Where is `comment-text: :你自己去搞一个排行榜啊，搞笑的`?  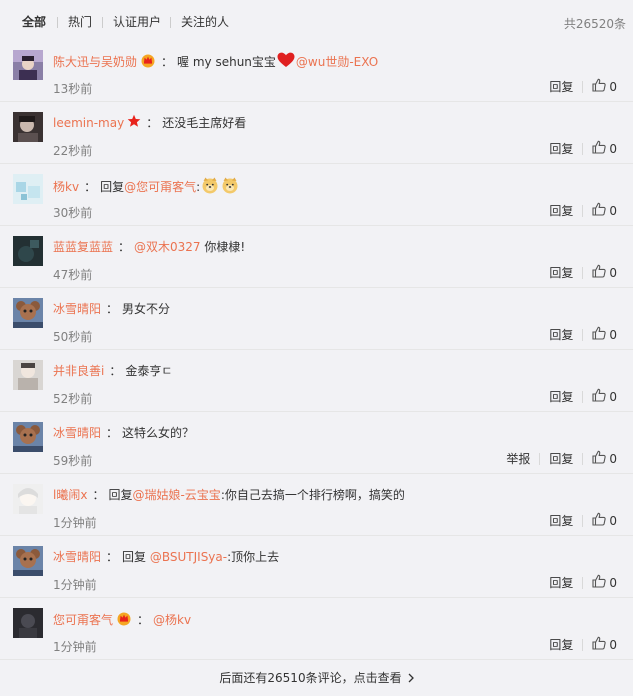 comment-text: :你自己去搞一个排行榜啊，搞笑的 is located at coordinates (312, 495).